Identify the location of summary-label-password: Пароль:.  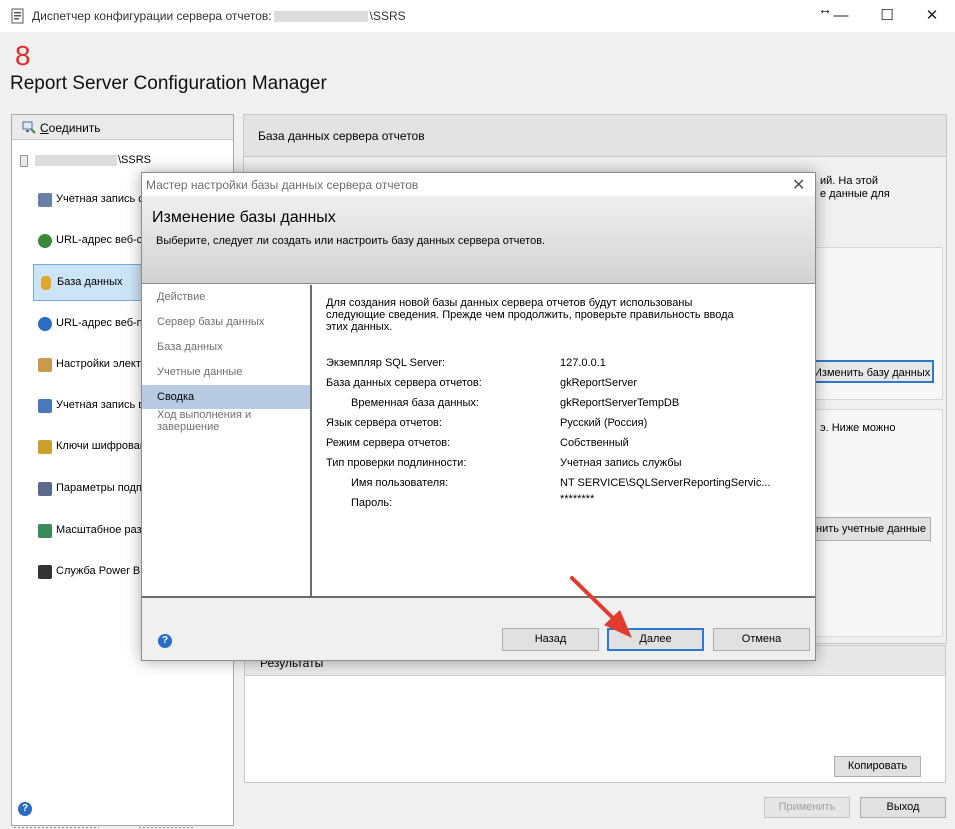
(372, 503).